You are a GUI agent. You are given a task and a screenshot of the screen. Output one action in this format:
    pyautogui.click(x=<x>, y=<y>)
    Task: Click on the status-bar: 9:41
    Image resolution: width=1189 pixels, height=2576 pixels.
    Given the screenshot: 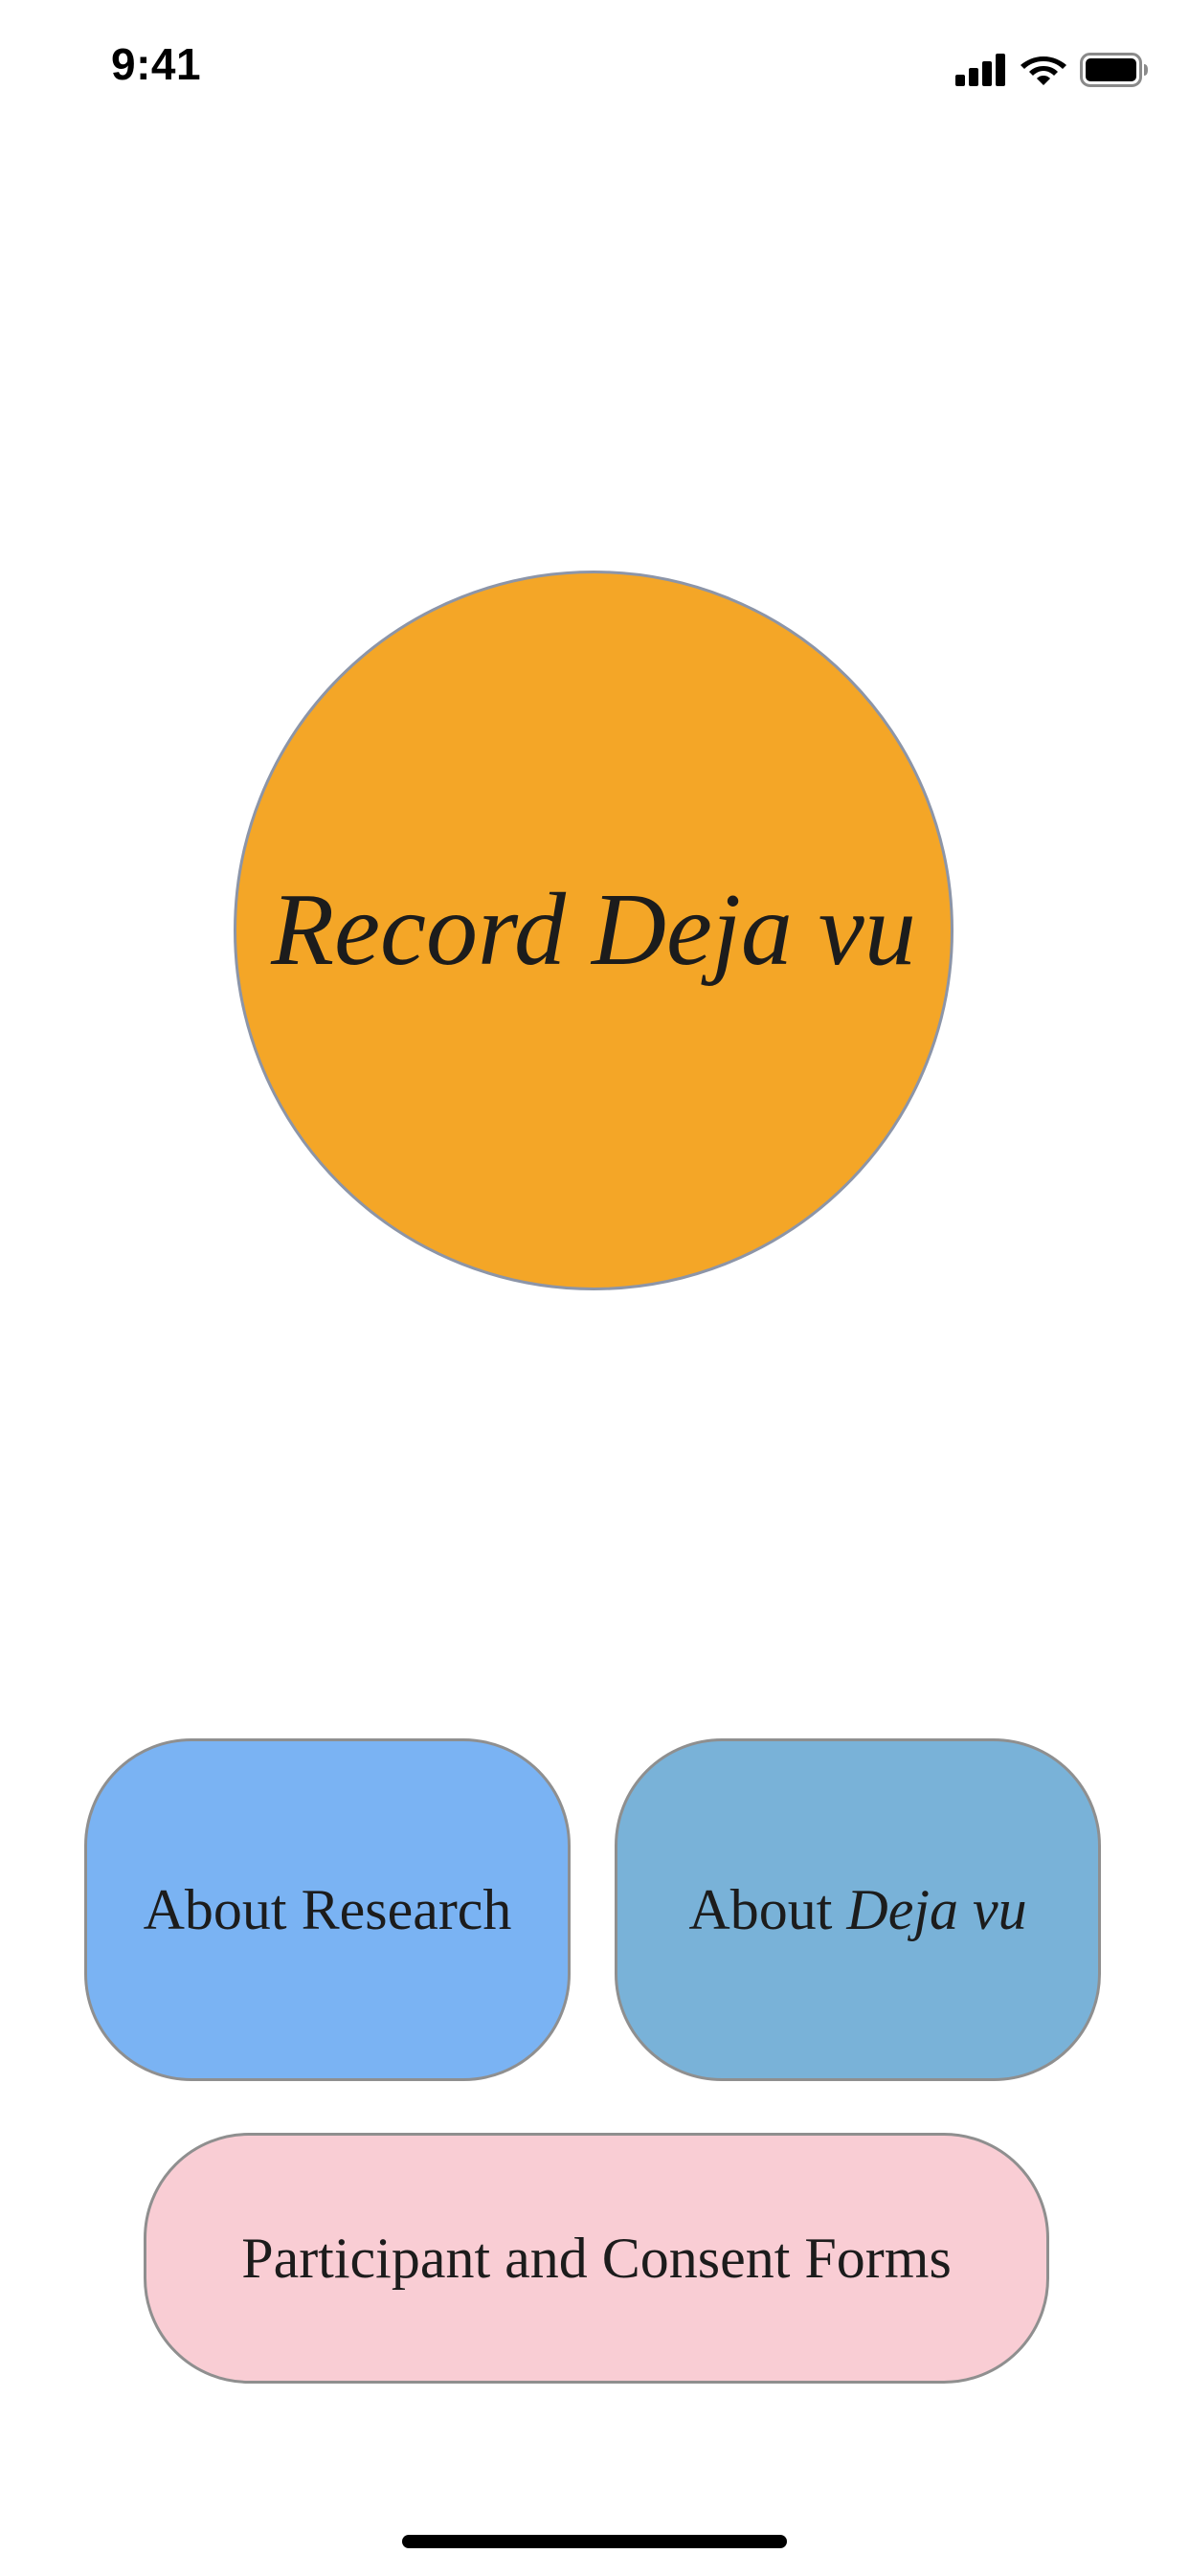 What is the action you would take?
    pyautogui.click(x=594, y=67)
    